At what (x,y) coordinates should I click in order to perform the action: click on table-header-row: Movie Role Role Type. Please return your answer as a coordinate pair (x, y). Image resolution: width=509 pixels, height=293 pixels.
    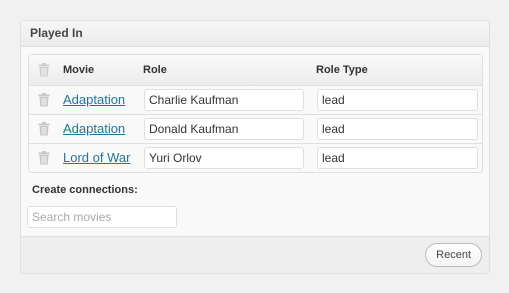
    Looking at the image, I should click on (255, 70).